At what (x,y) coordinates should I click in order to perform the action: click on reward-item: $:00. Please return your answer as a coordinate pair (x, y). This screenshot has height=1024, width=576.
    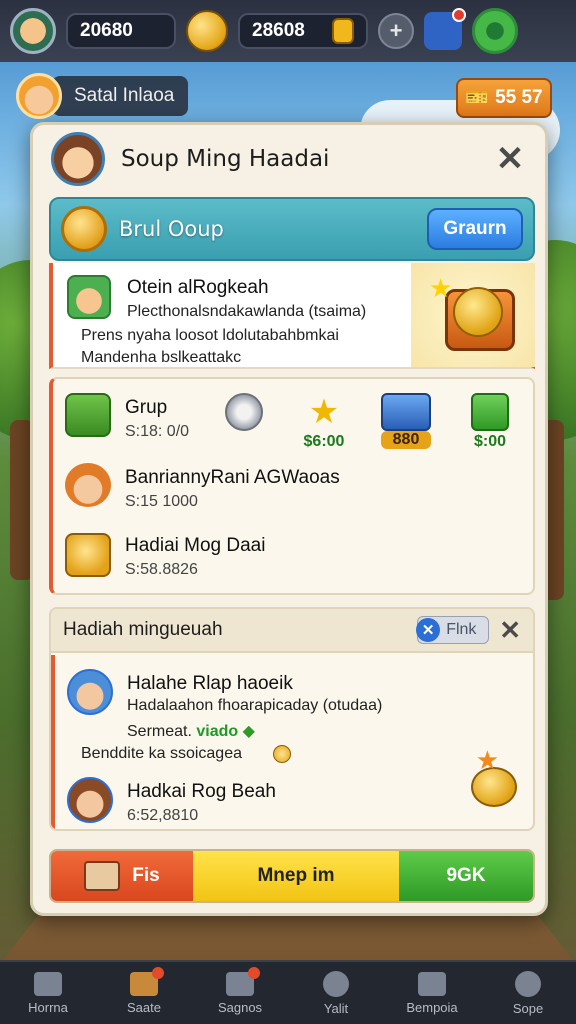
    Looking at the image, I should click on (490, 422).